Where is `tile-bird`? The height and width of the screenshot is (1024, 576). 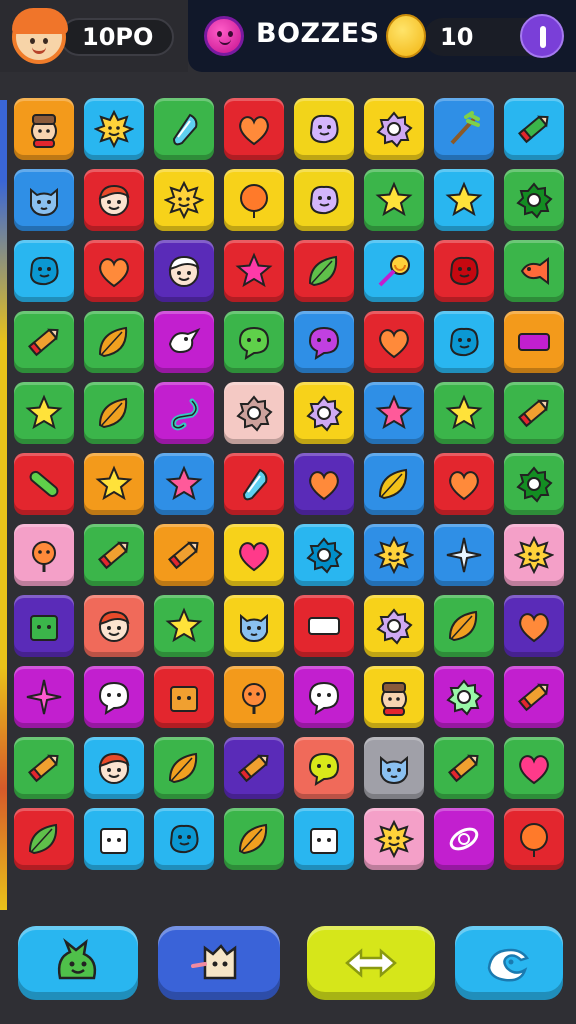 tile-bird is located at coordinates (184, 342).